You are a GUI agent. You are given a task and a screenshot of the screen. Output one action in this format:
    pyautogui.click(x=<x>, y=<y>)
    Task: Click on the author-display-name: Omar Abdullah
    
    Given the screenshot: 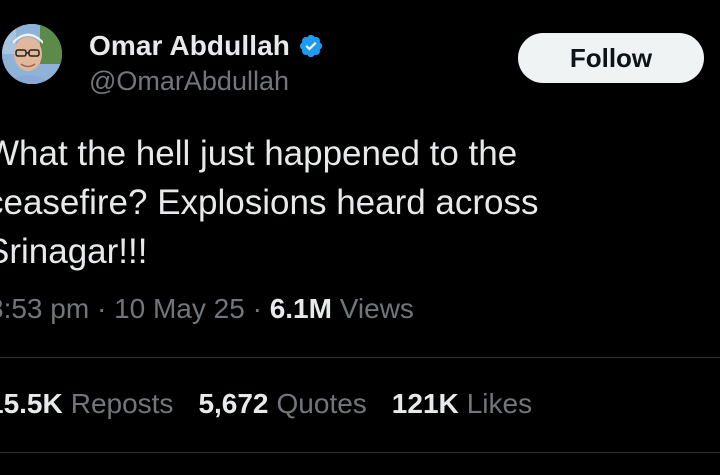 What is the action you would take?
    pyautogui.click(x=189, y=46)
    